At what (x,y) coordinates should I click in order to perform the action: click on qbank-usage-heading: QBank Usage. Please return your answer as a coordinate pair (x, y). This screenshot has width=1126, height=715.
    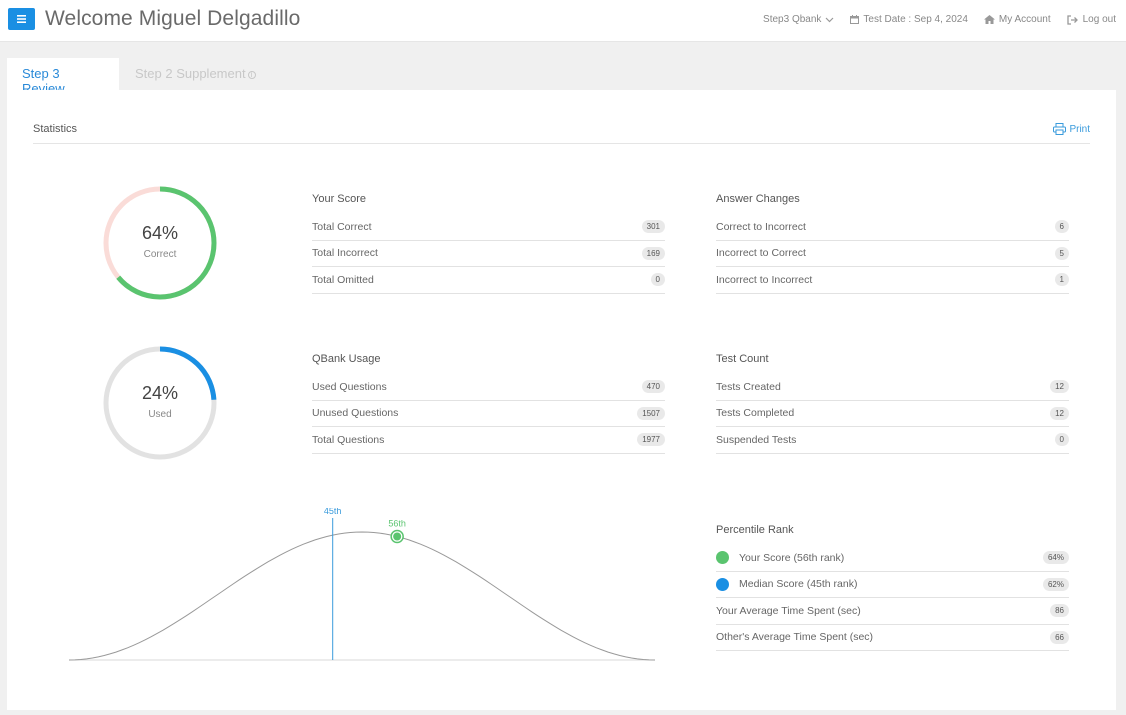
    Looking at the image, I should click on (346, 359).